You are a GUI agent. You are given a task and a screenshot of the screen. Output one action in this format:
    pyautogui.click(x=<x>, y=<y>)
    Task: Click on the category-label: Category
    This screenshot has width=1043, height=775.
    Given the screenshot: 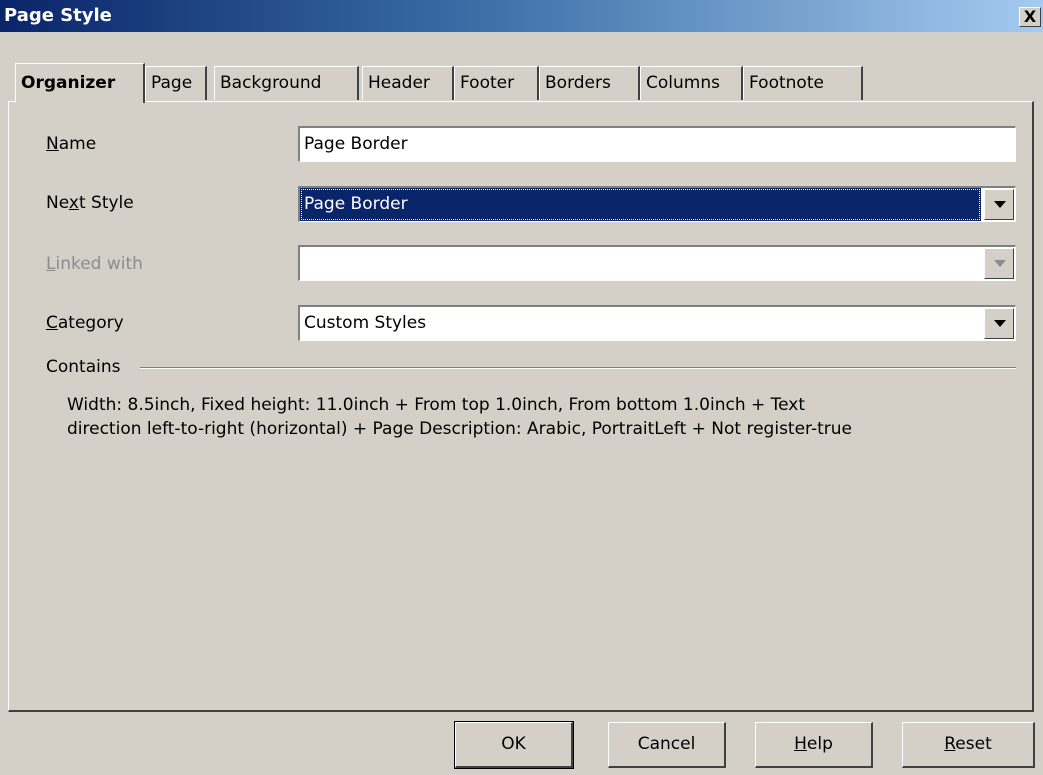 What is the action you would take?
    pyautogui.click(x=85, y=323)
    